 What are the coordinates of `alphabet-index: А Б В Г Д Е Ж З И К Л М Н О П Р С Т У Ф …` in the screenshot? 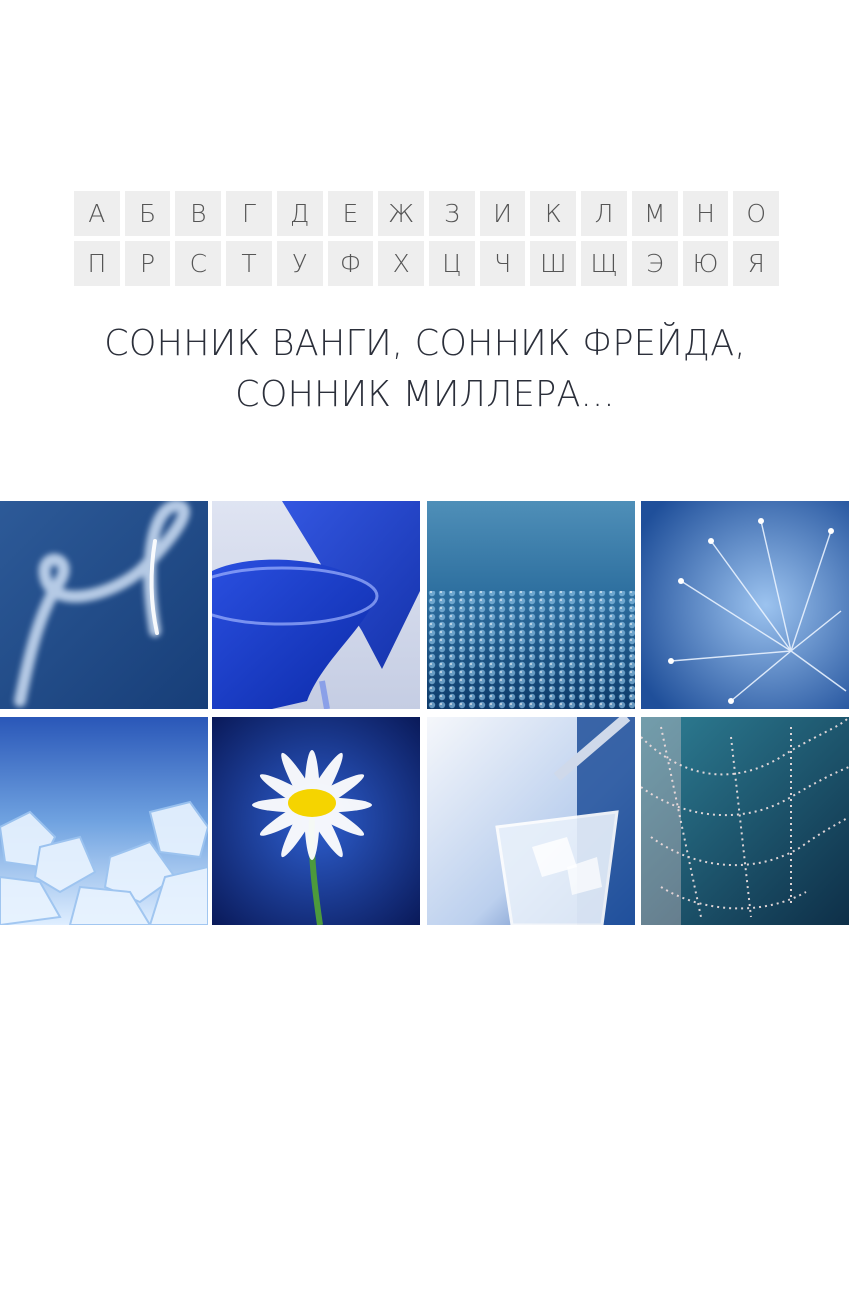 It's located at (427, 241).